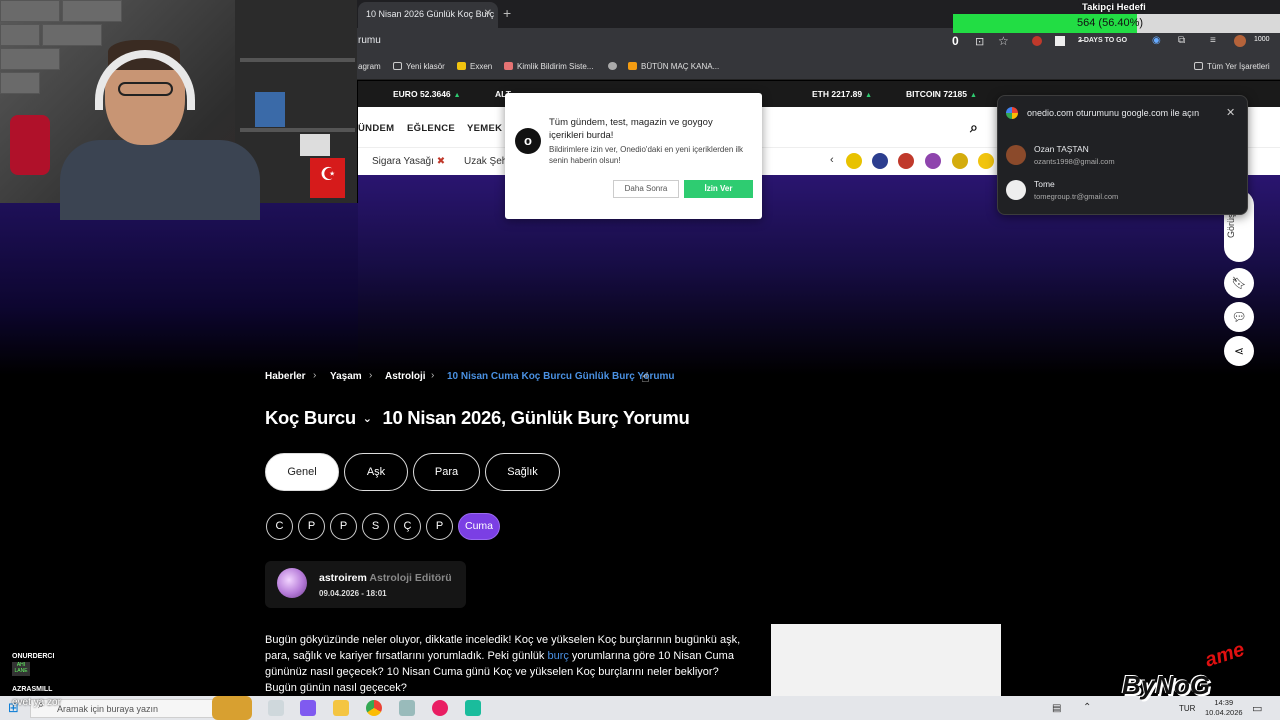 This screenshot has width=1280, height=720. What do you see at coordinates (1232, 66) in the screenshot?
I see `all-bookmarks: Tüm Yer İşaretleri` at bounding box center [1232, 66].